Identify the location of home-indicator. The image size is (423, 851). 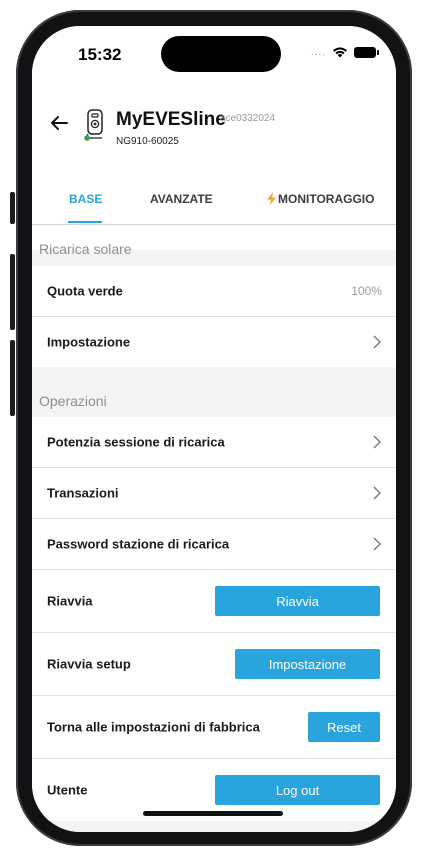
(213, 813).